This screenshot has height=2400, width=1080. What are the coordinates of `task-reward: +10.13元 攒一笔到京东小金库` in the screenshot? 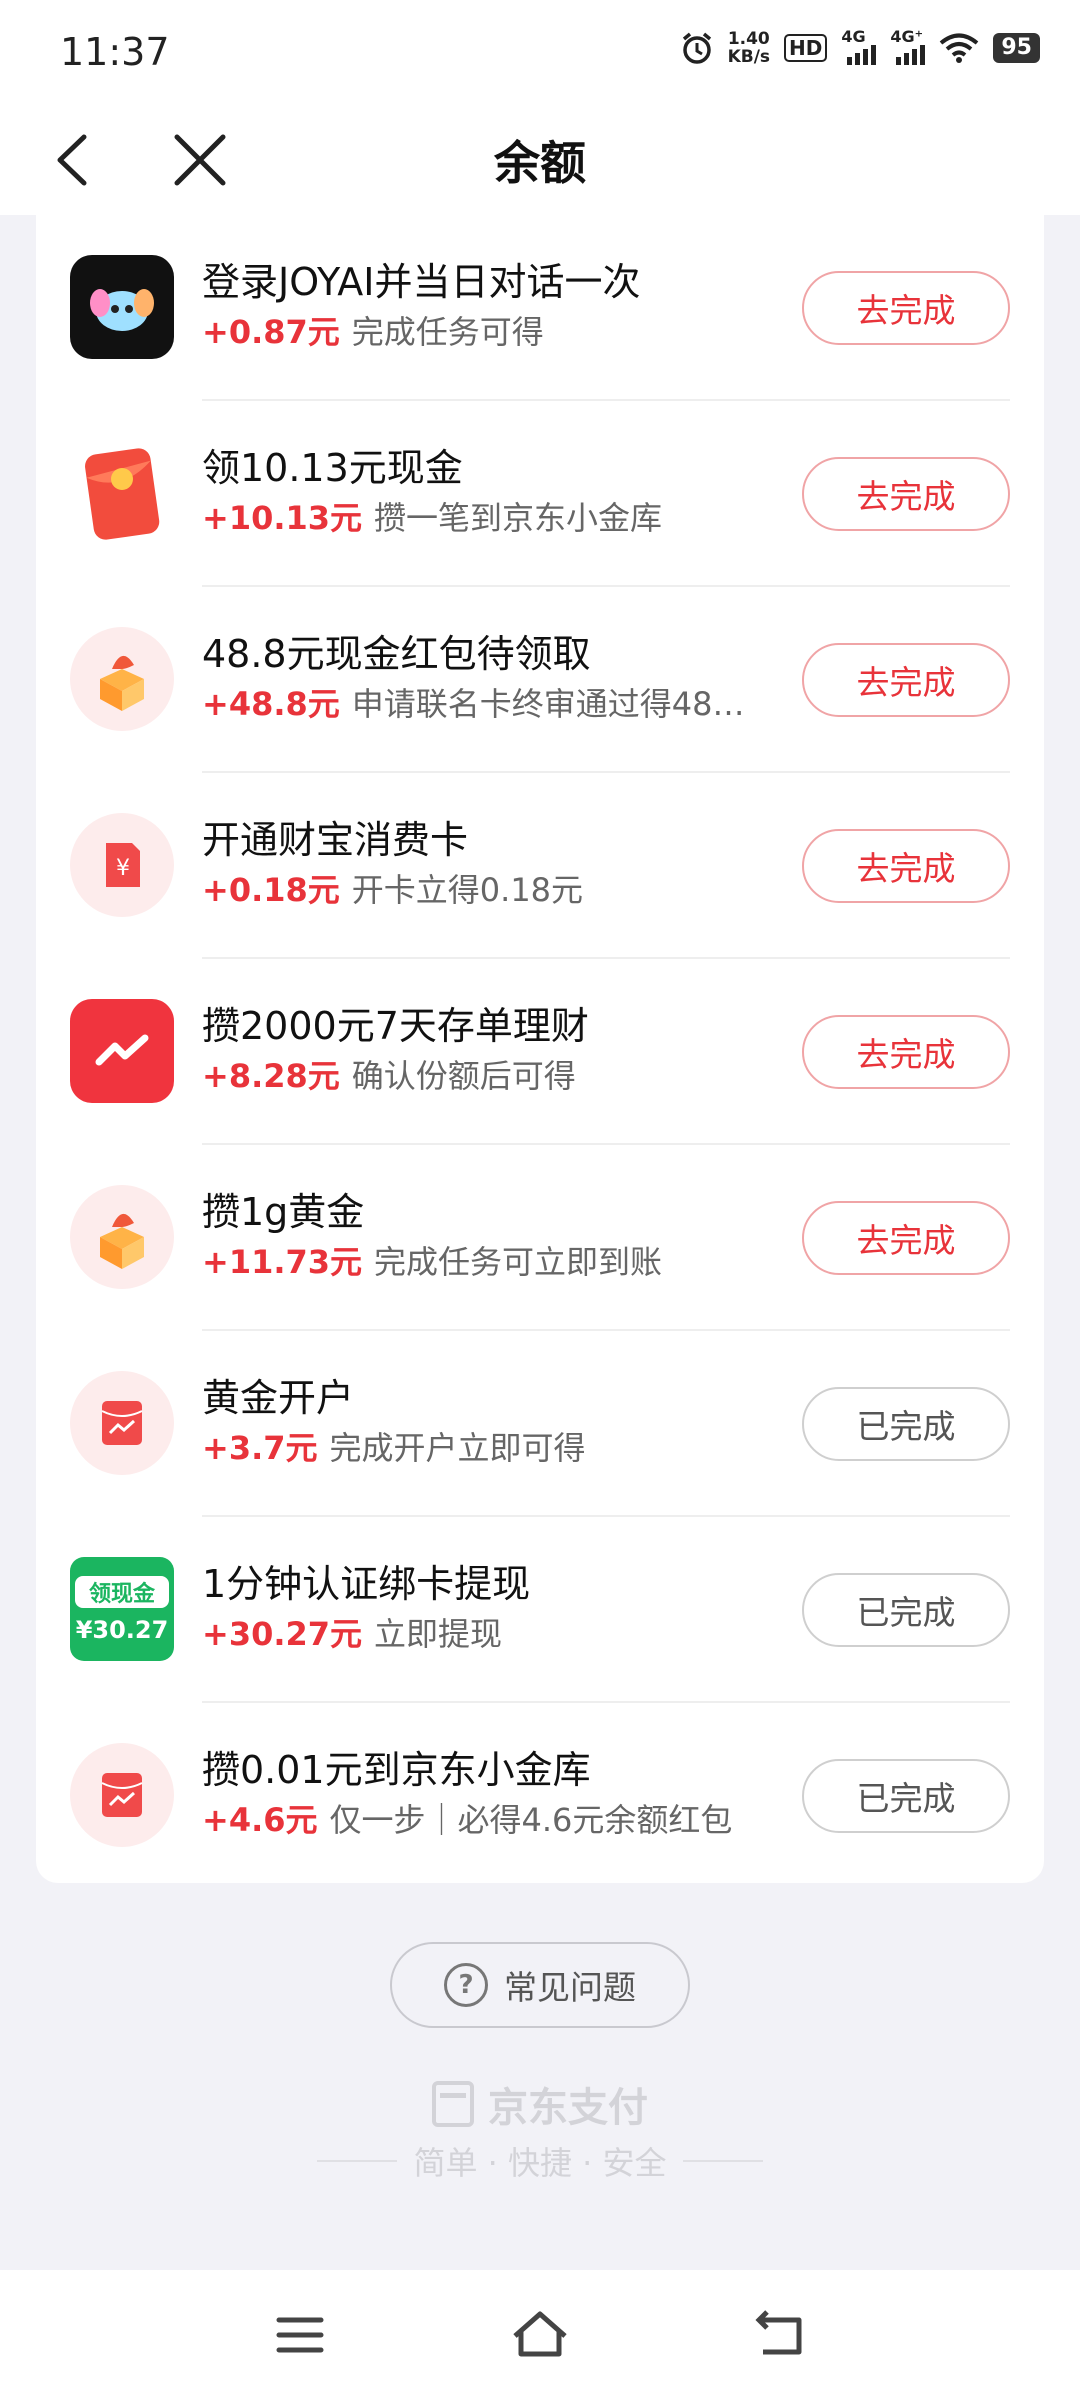 It's located at (492, 516).